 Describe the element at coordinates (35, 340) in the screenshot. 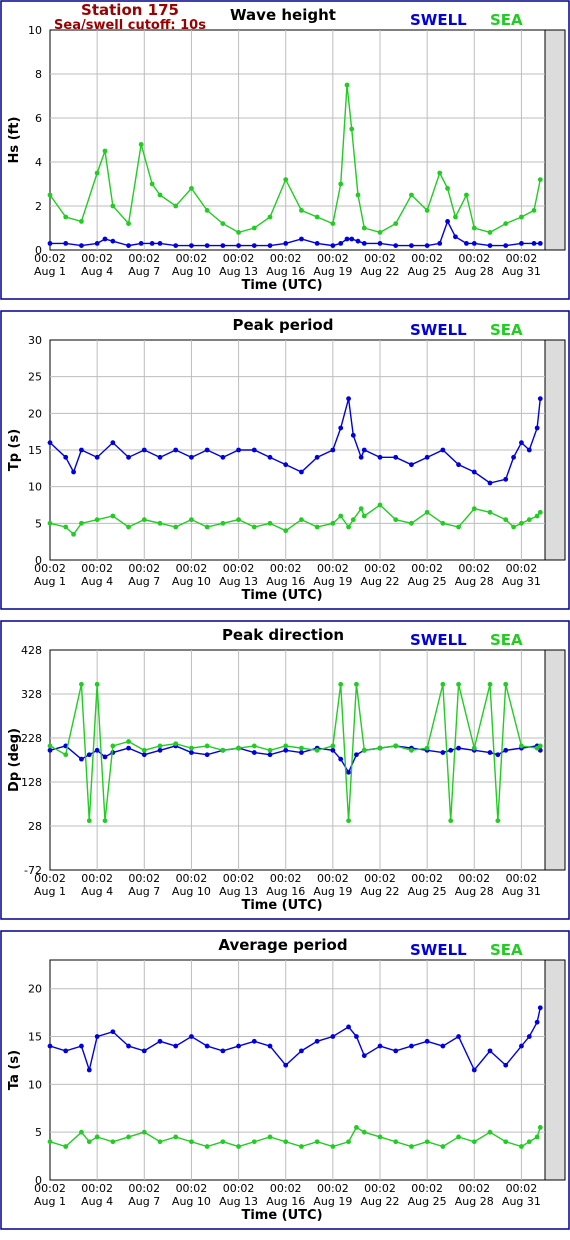

I see `y-tick-label: 30` at that location.